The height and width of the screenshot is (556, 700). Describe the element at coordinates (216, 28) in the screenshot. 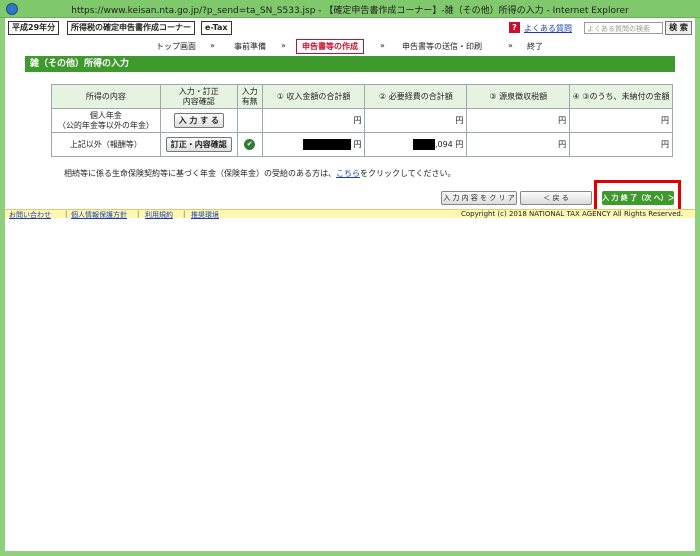

I see `etax-label: e-Tax` at that location.